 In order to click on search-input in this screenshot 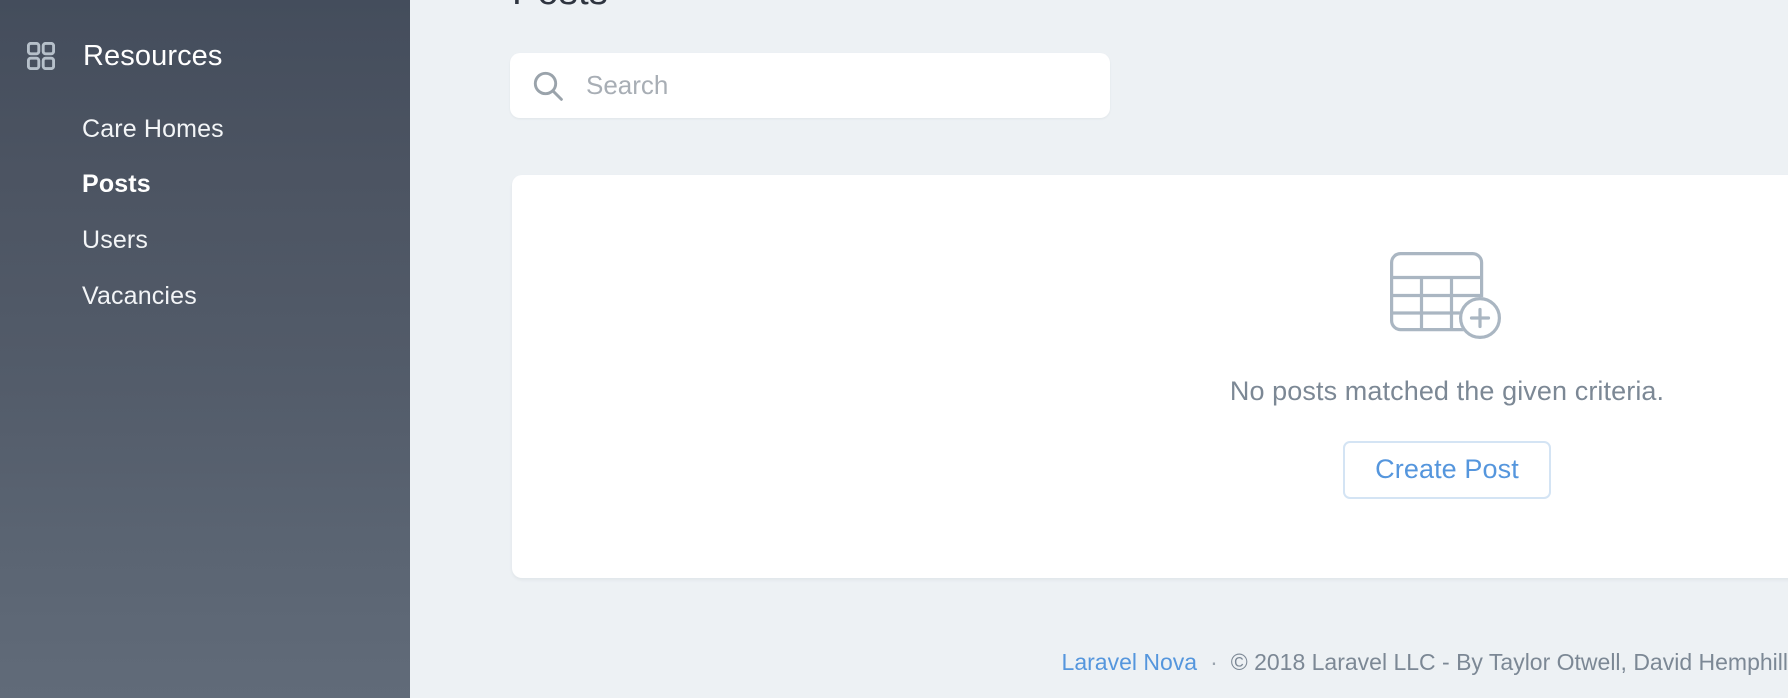, I will do `click(848, 85)`.